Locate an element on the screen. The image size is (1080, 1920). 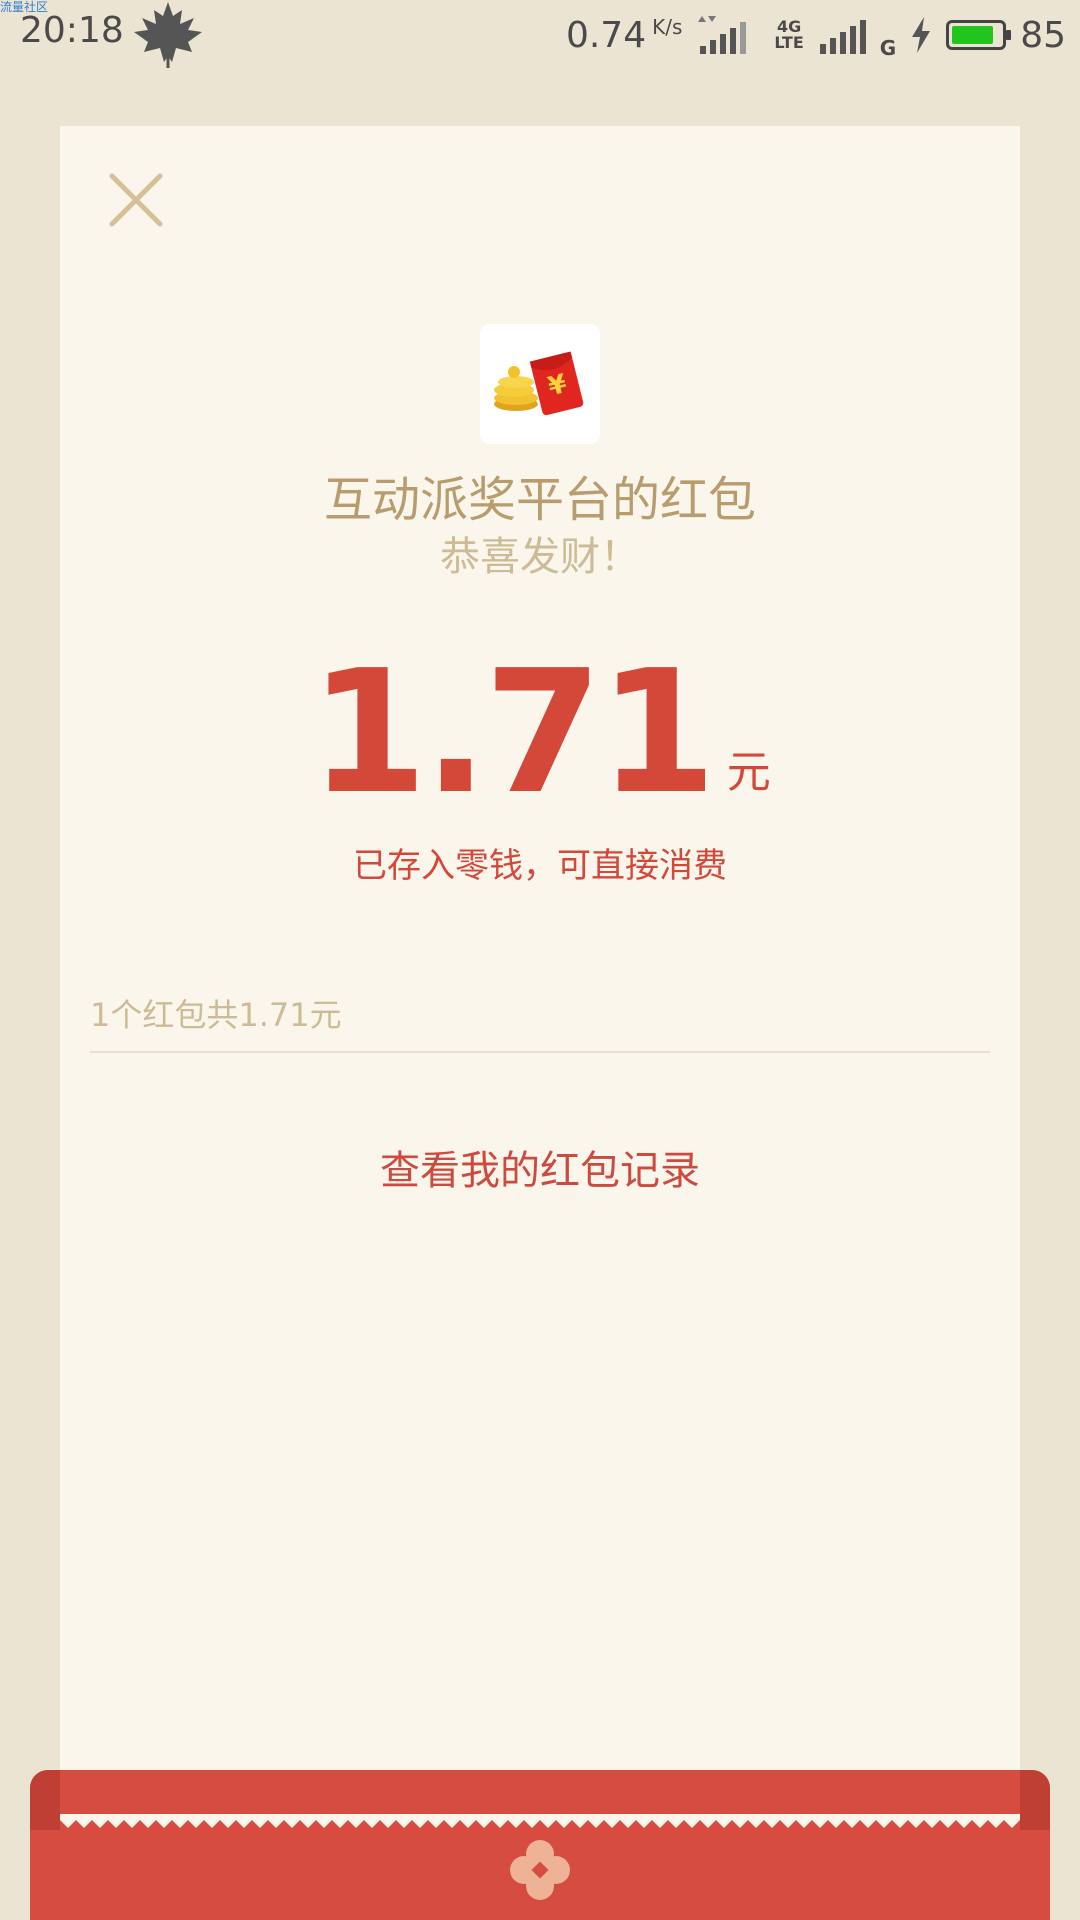
amount-value: 1.71 is located at coordinates (512, 733).